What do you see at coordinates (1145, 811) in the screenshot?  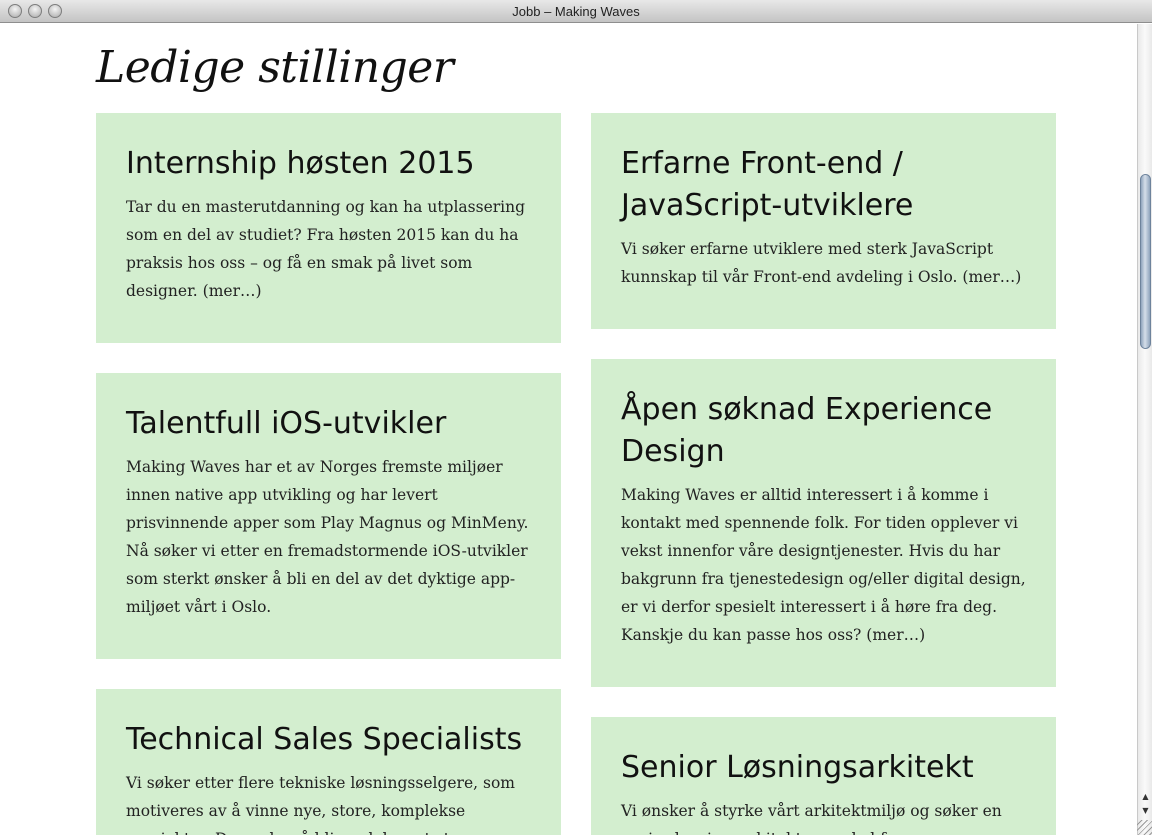 I see `scroll-down-icon: ▼` at bounding box center [1145, 811].